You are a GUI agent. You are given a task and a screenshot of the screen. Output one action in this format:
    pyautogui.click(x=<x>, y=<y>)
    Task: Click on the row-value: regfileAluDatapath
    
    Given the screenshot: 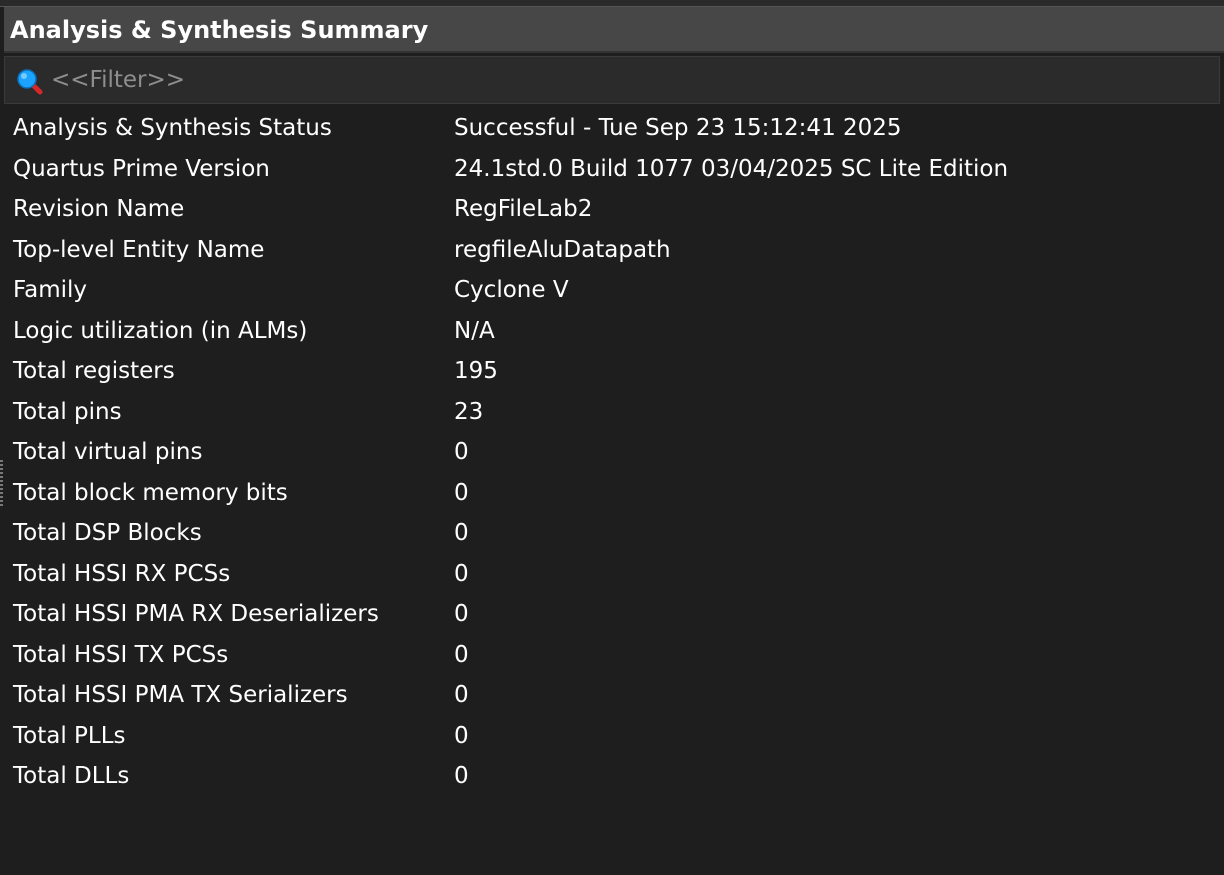 What is the action you would take?
    pyautogui.click(x=562, y=249)
    